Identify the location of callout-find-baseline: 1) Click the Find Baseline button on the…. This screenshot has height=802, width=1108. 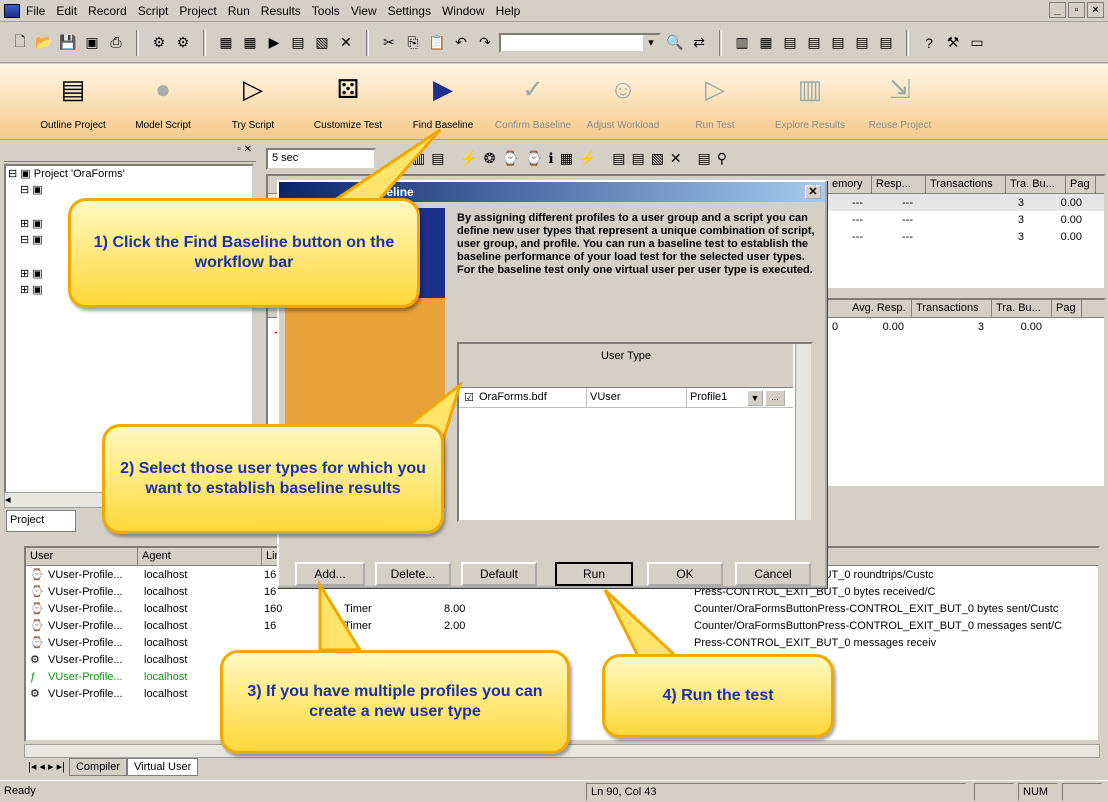
(244, 253).